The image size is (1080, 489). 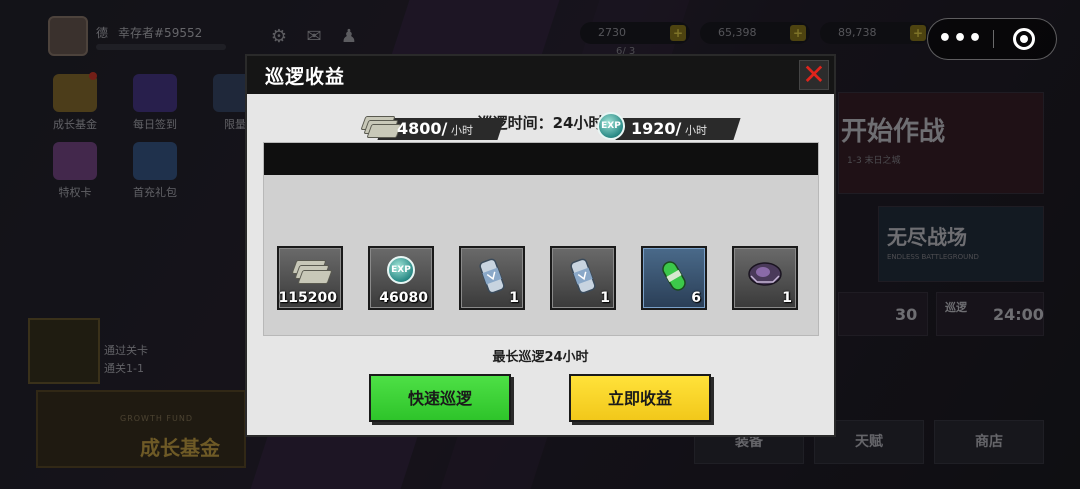 I want to click on reward-slot-capsule: 6, so click(x=674, y=278).